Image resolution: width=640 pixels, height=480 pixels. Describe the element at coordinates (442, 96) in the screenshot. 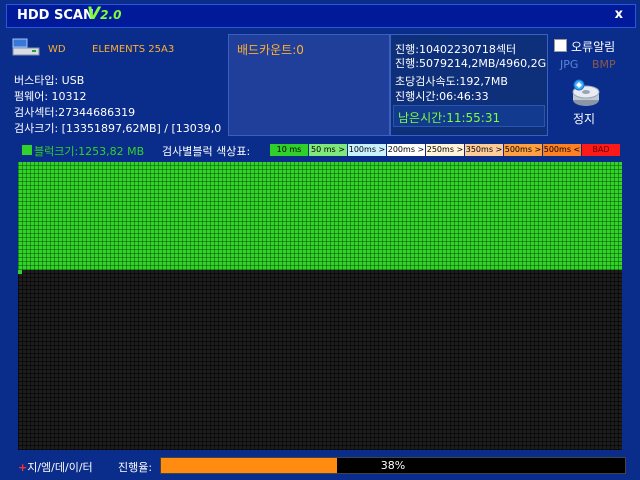

I see `elapsed-time: 진행시간:06:46:33` at that location.